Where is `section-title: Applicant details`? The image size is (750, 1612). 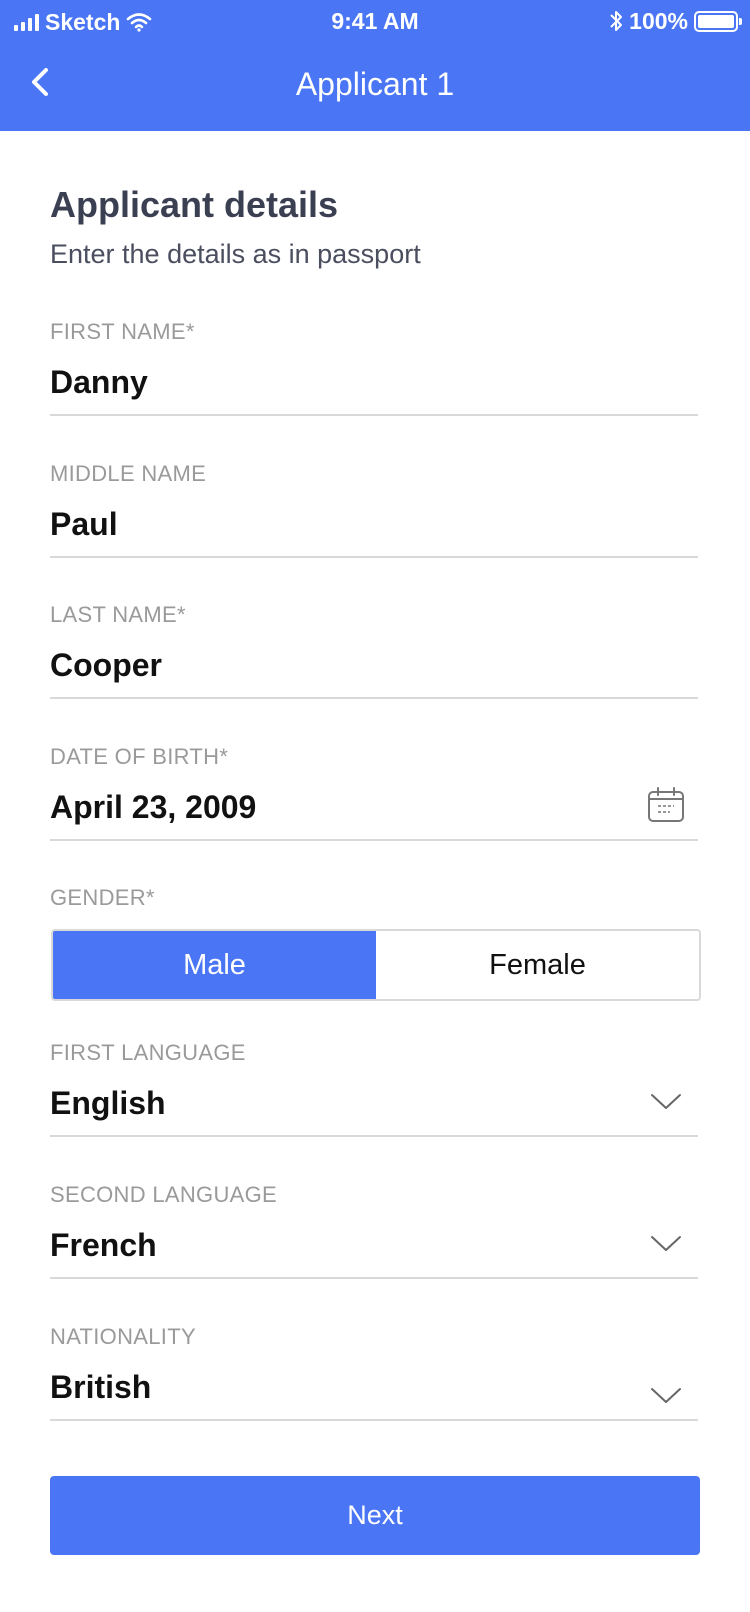 section-title: Applicant details is located at coordinates (194, 204).